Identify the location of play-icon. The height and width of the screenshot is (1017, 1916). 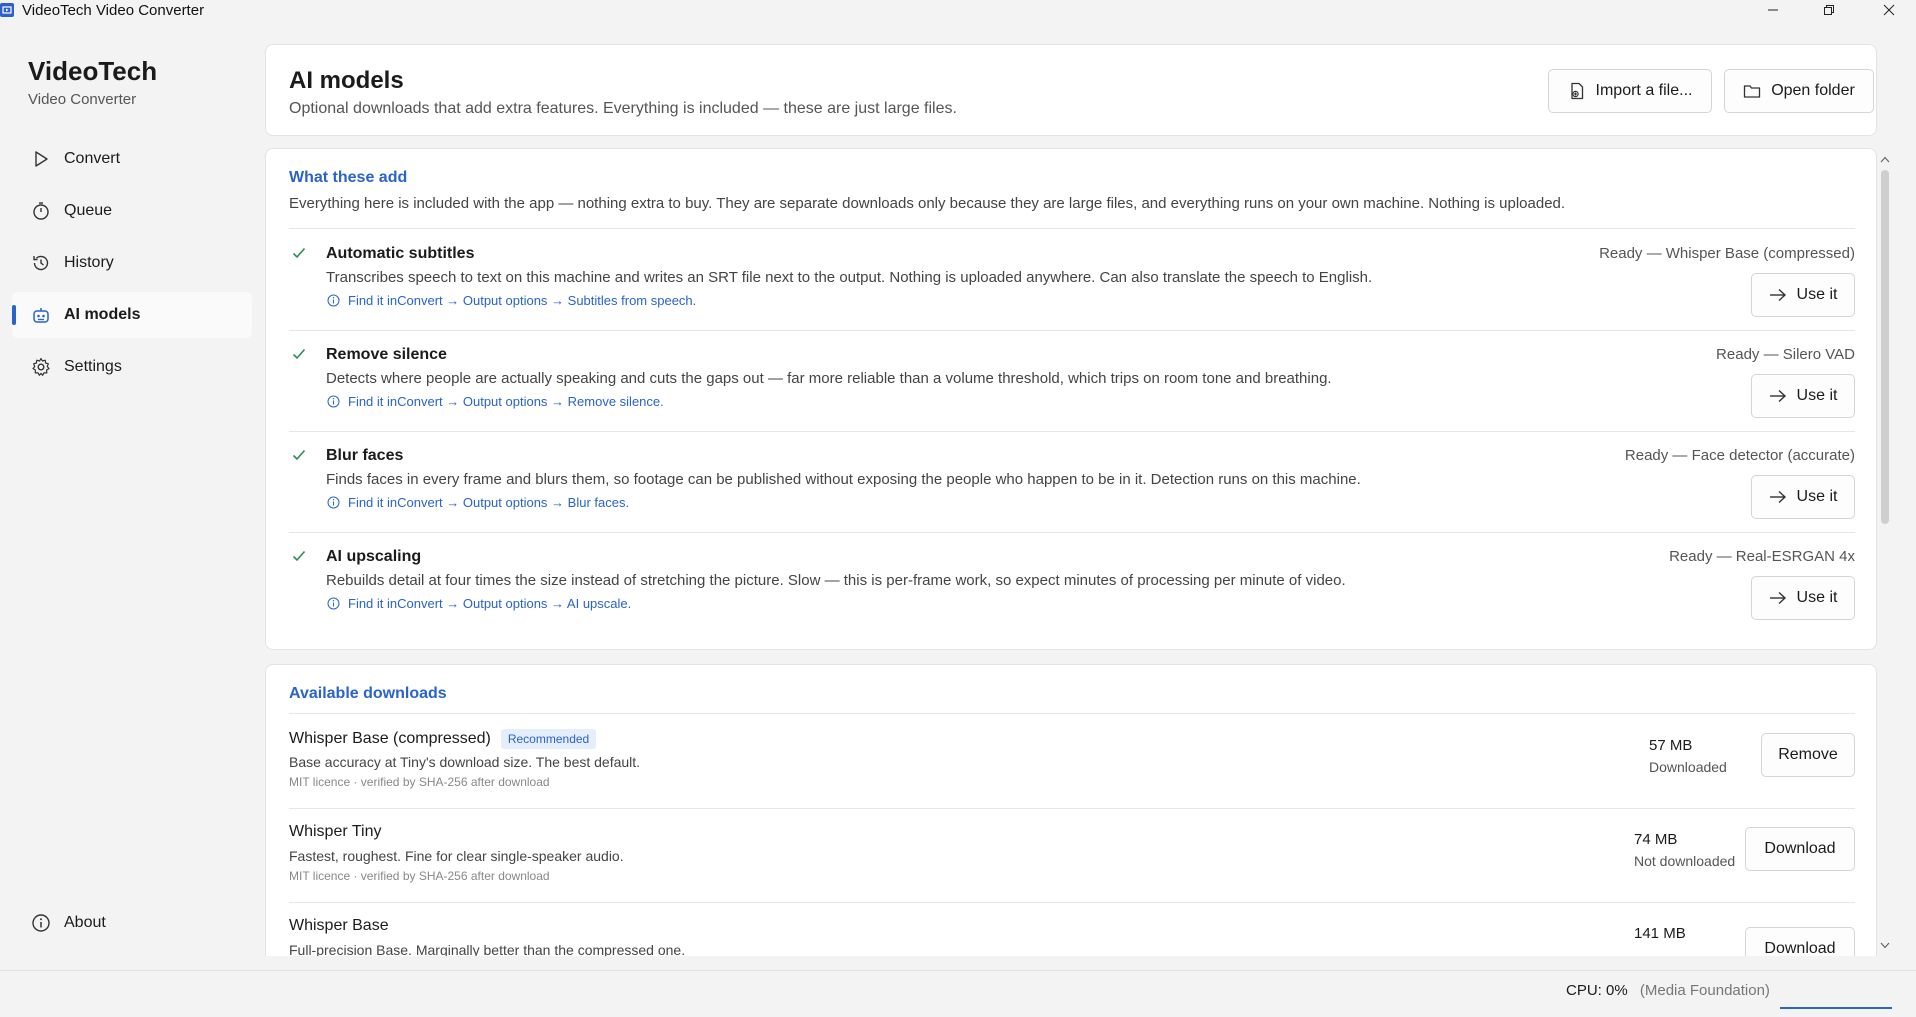
(41, 159).